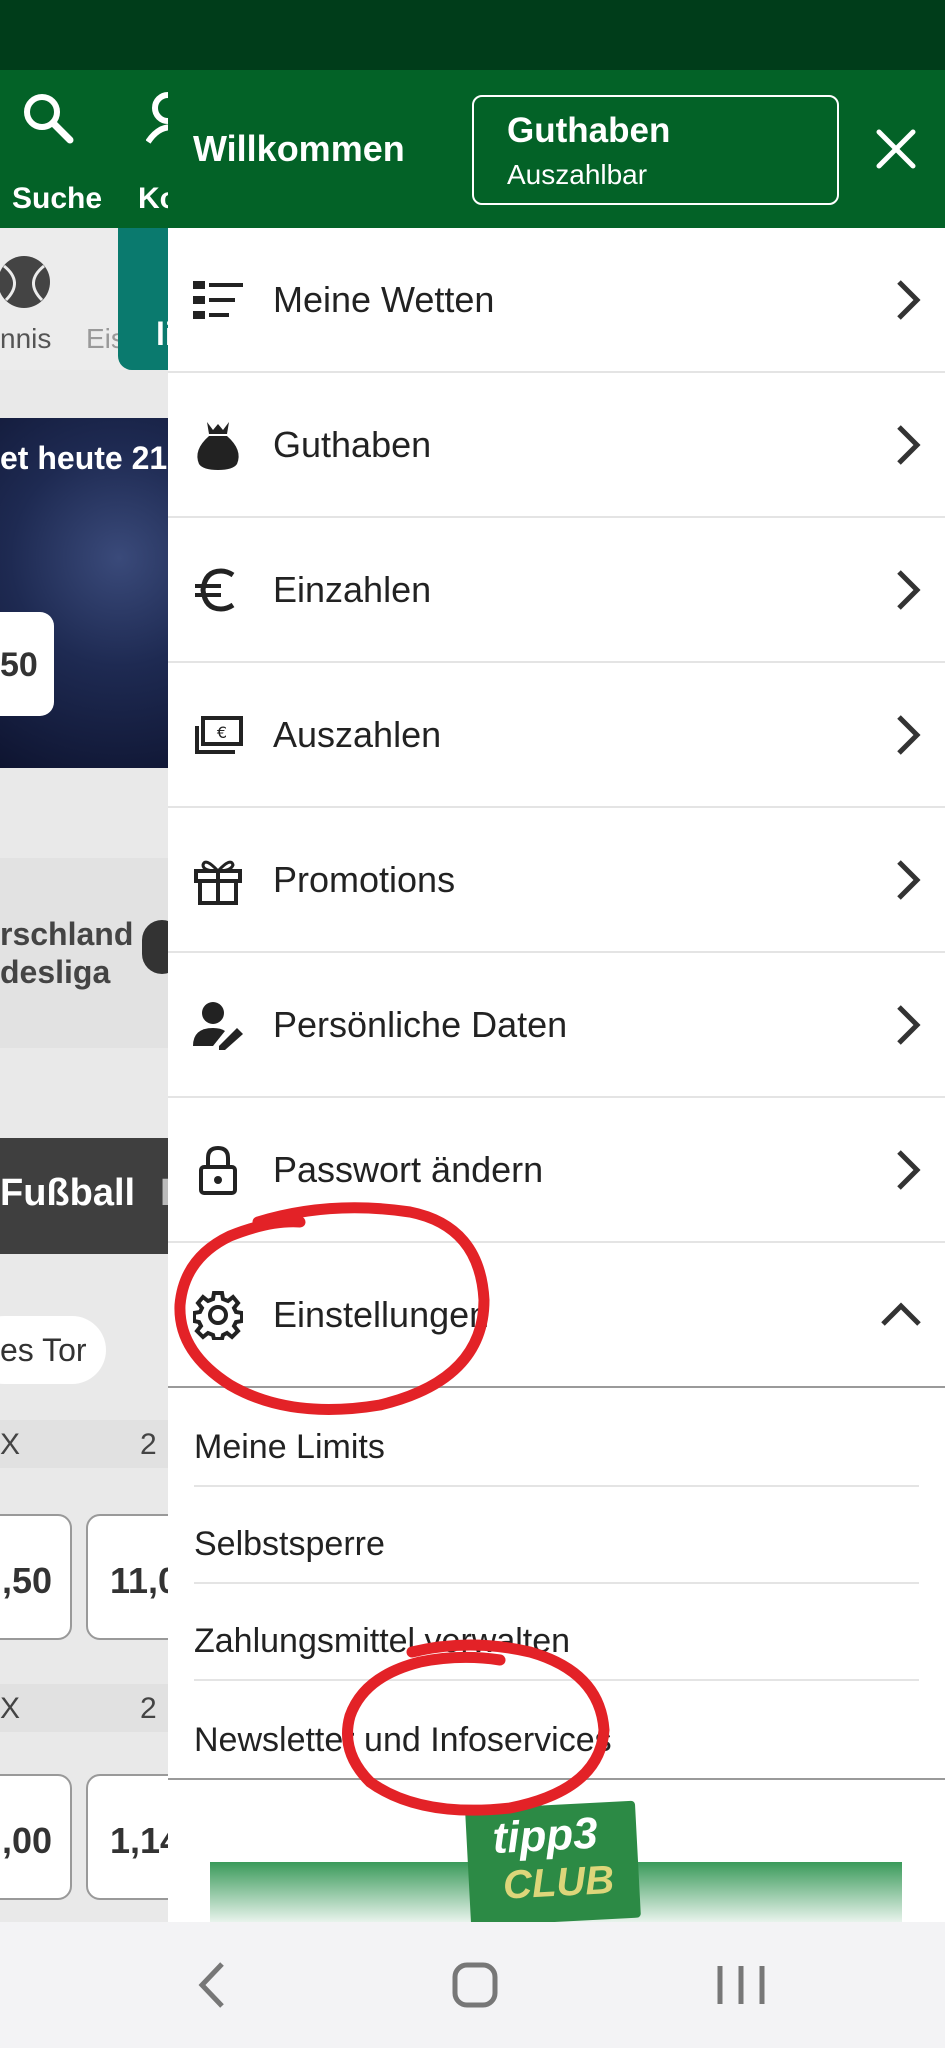 Image resolution: width=945 pixels, height=2048 pixels. Describe the element at coordinates (556, 1170) in the screenshot. I see `menu-item-passwort-aendern: Passwort ändern` at that location.